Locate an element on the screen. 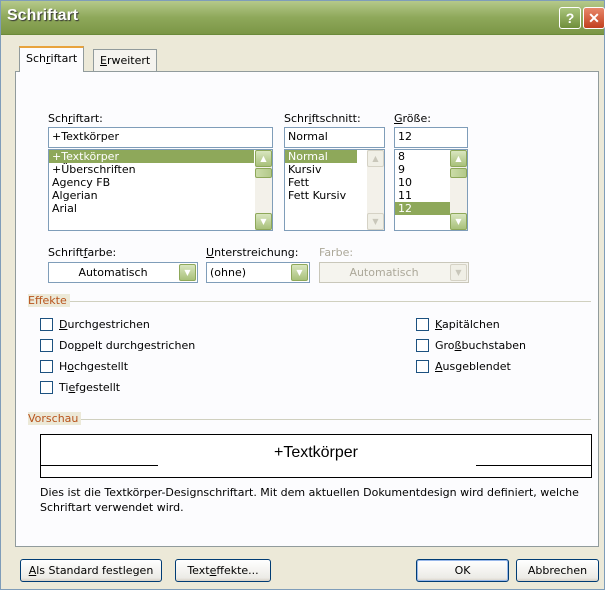 The width and height of the screenshot is (605, 590). underline-label: Unterstreichung: is located at coordinates (252, 252).